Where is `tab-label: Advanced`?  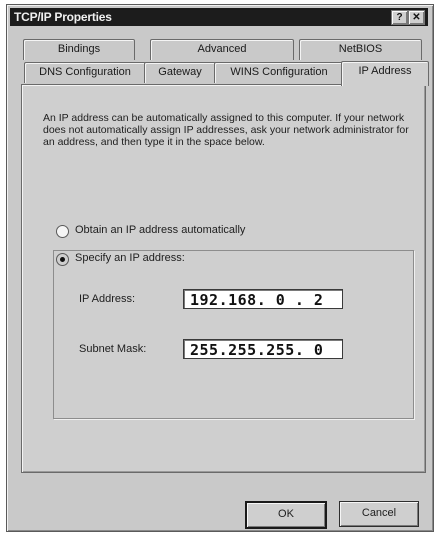
tab-label: Advanced is located at coordinates (222, 49).